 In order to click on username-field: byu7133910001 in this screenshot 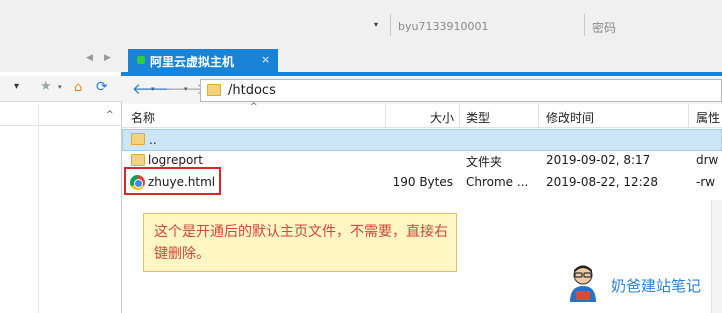, I will do `click(443, 26)`.